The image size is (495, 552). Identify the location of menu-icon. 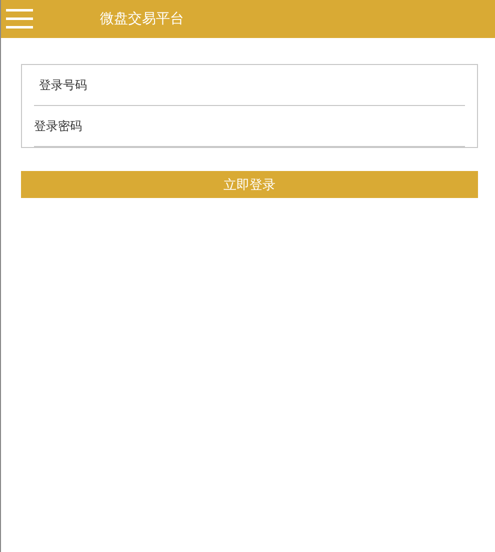
(19, 19).